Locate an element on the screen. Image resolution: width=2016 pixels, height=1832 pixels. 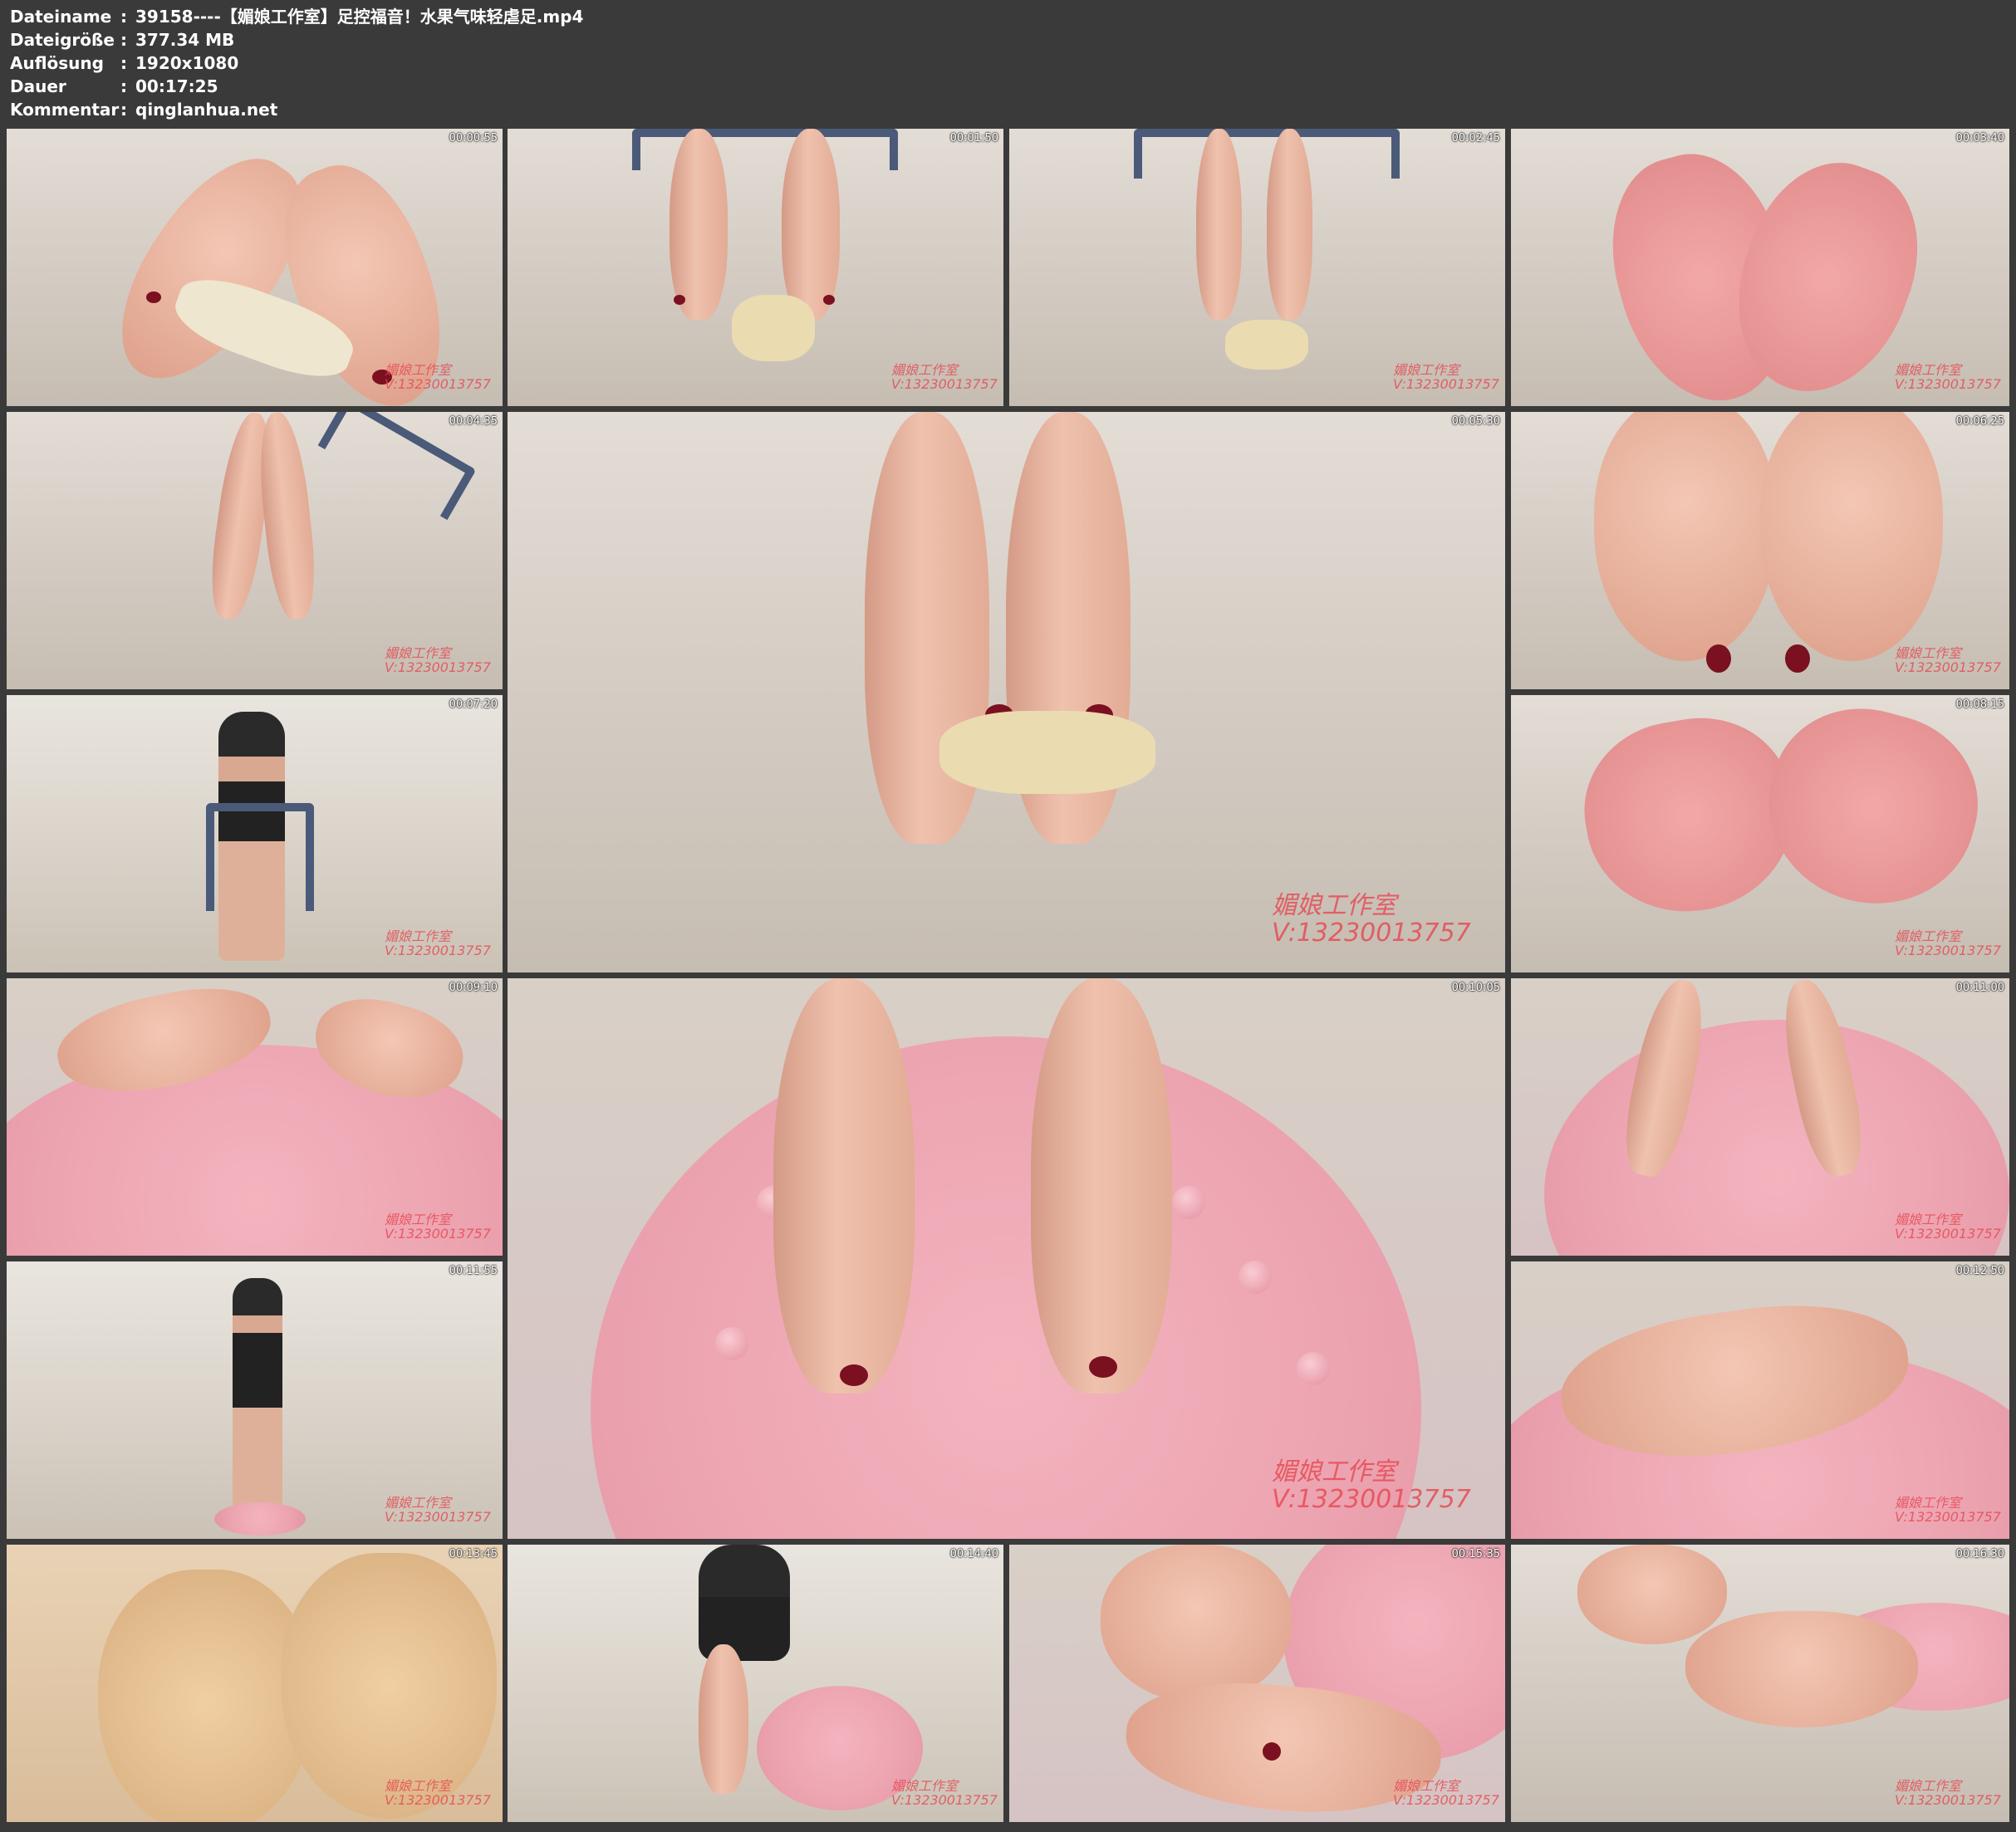
thumbnail-17: 00:15:35 媚娘工作室 V:13230013757 is located at coordinates (1257, 1683).